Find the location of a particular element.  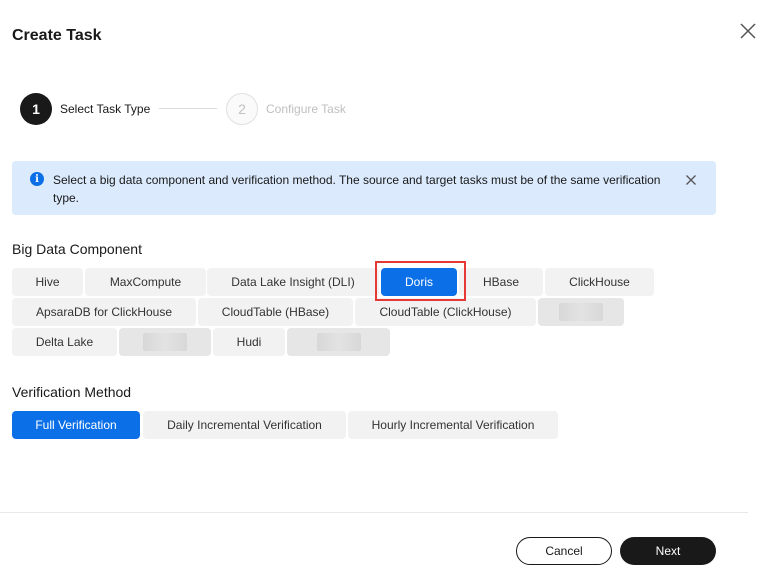

component-option-delta-lake: Delta Lake is located at coordinates (64, 342).